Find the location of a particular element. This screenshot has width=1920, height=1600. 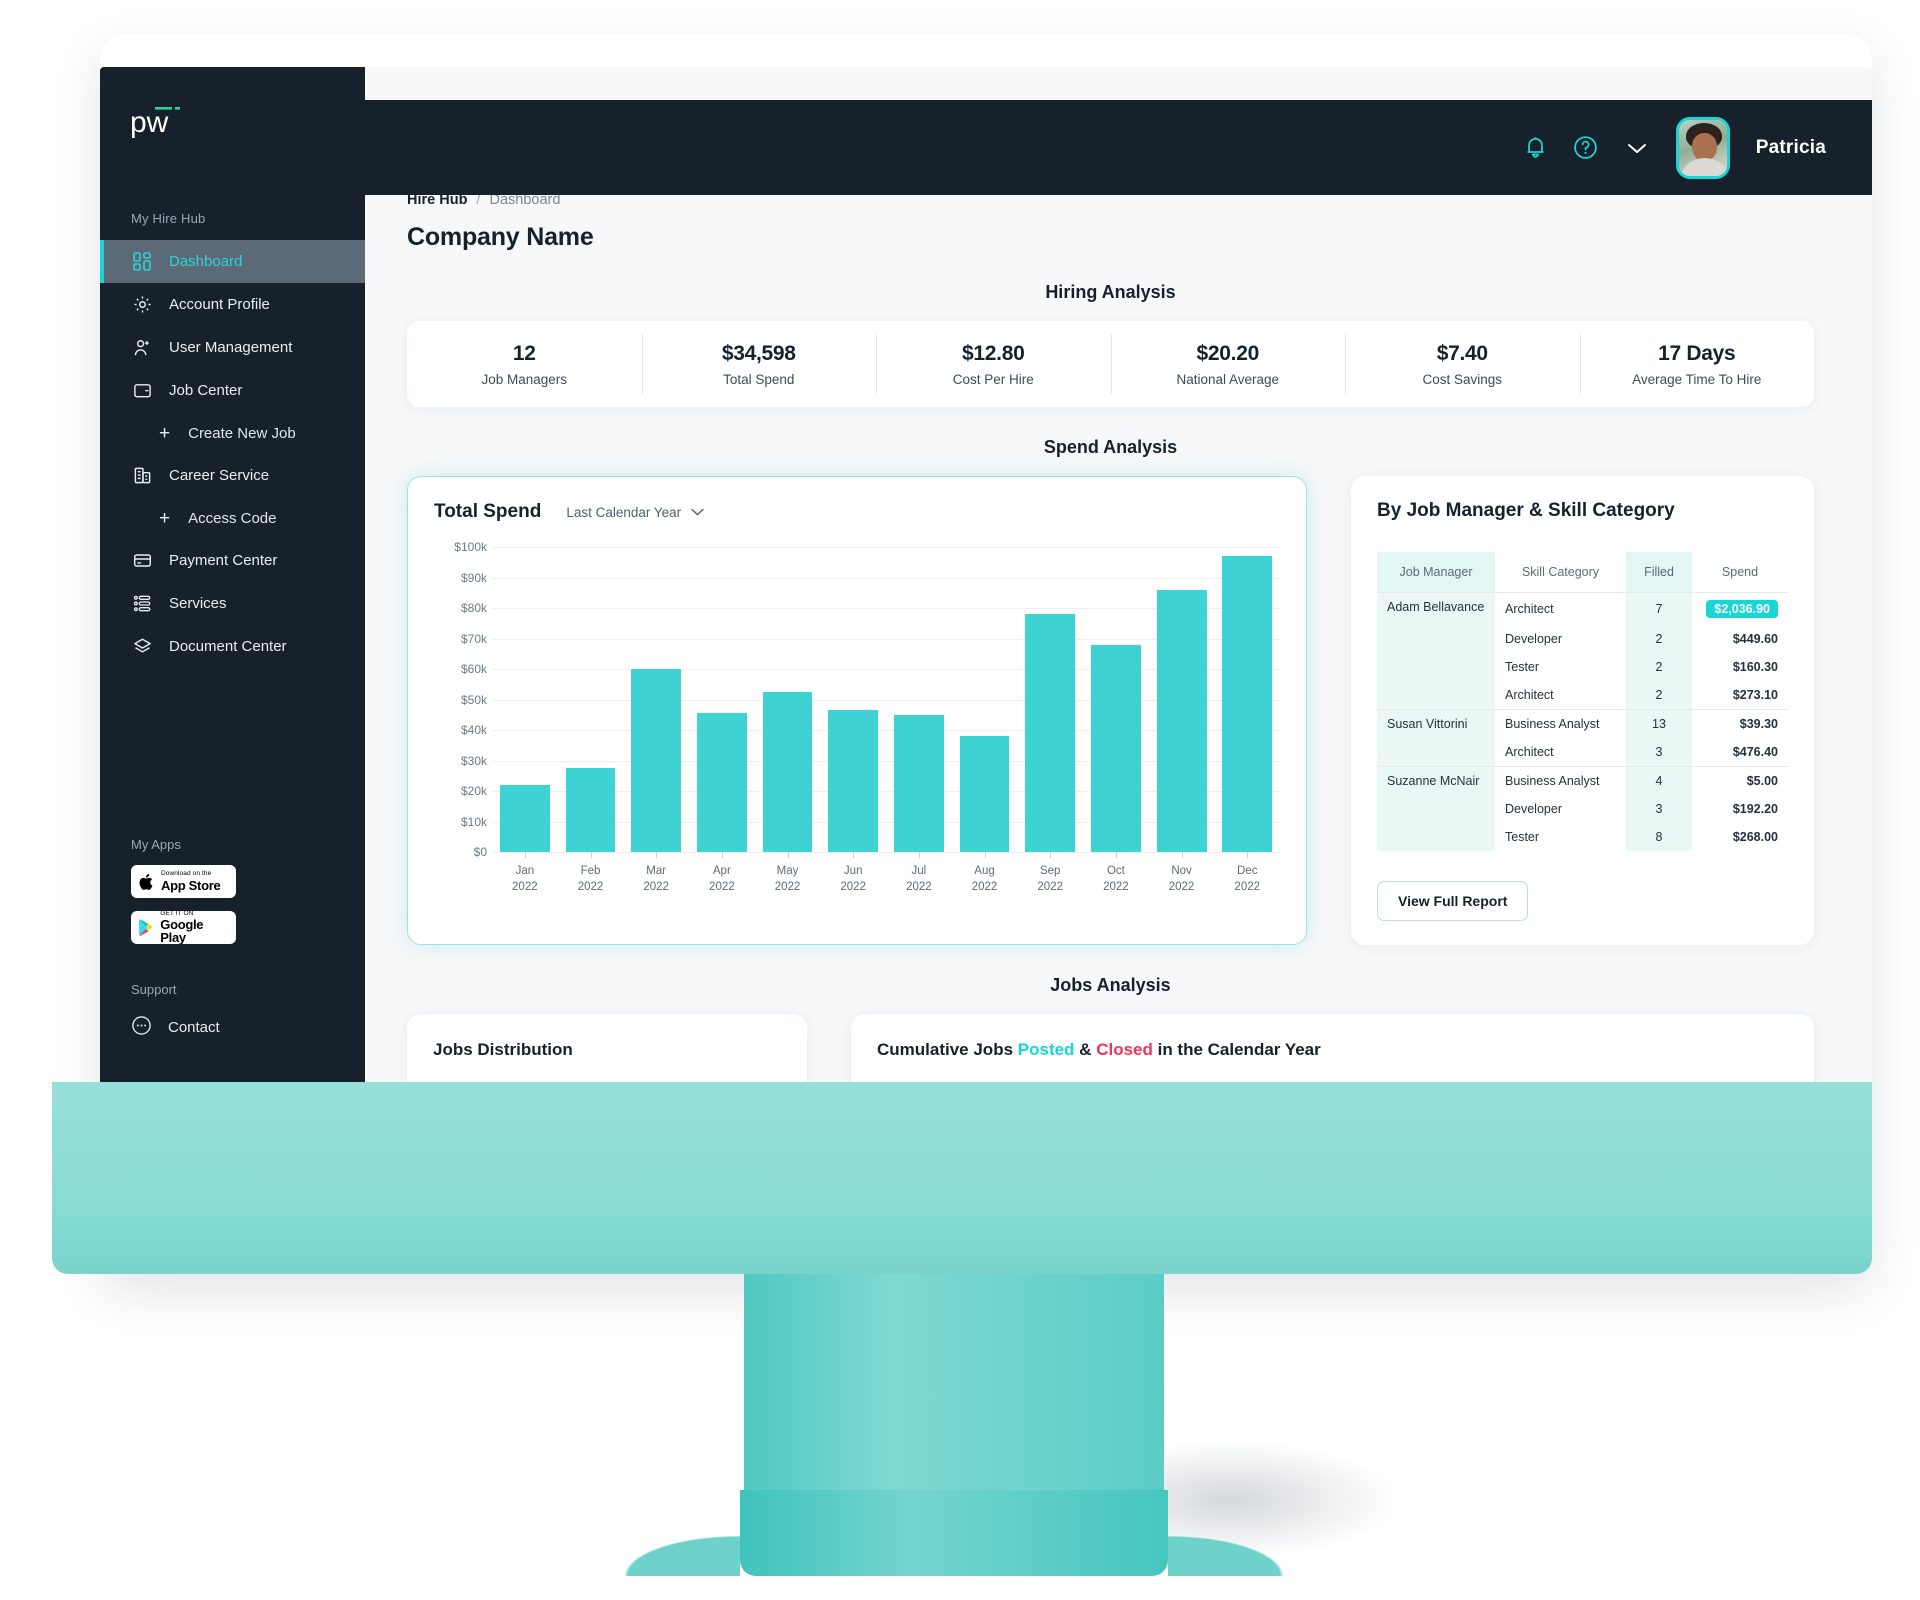

kpi-value: 12 is located at coordinates (524, 353).